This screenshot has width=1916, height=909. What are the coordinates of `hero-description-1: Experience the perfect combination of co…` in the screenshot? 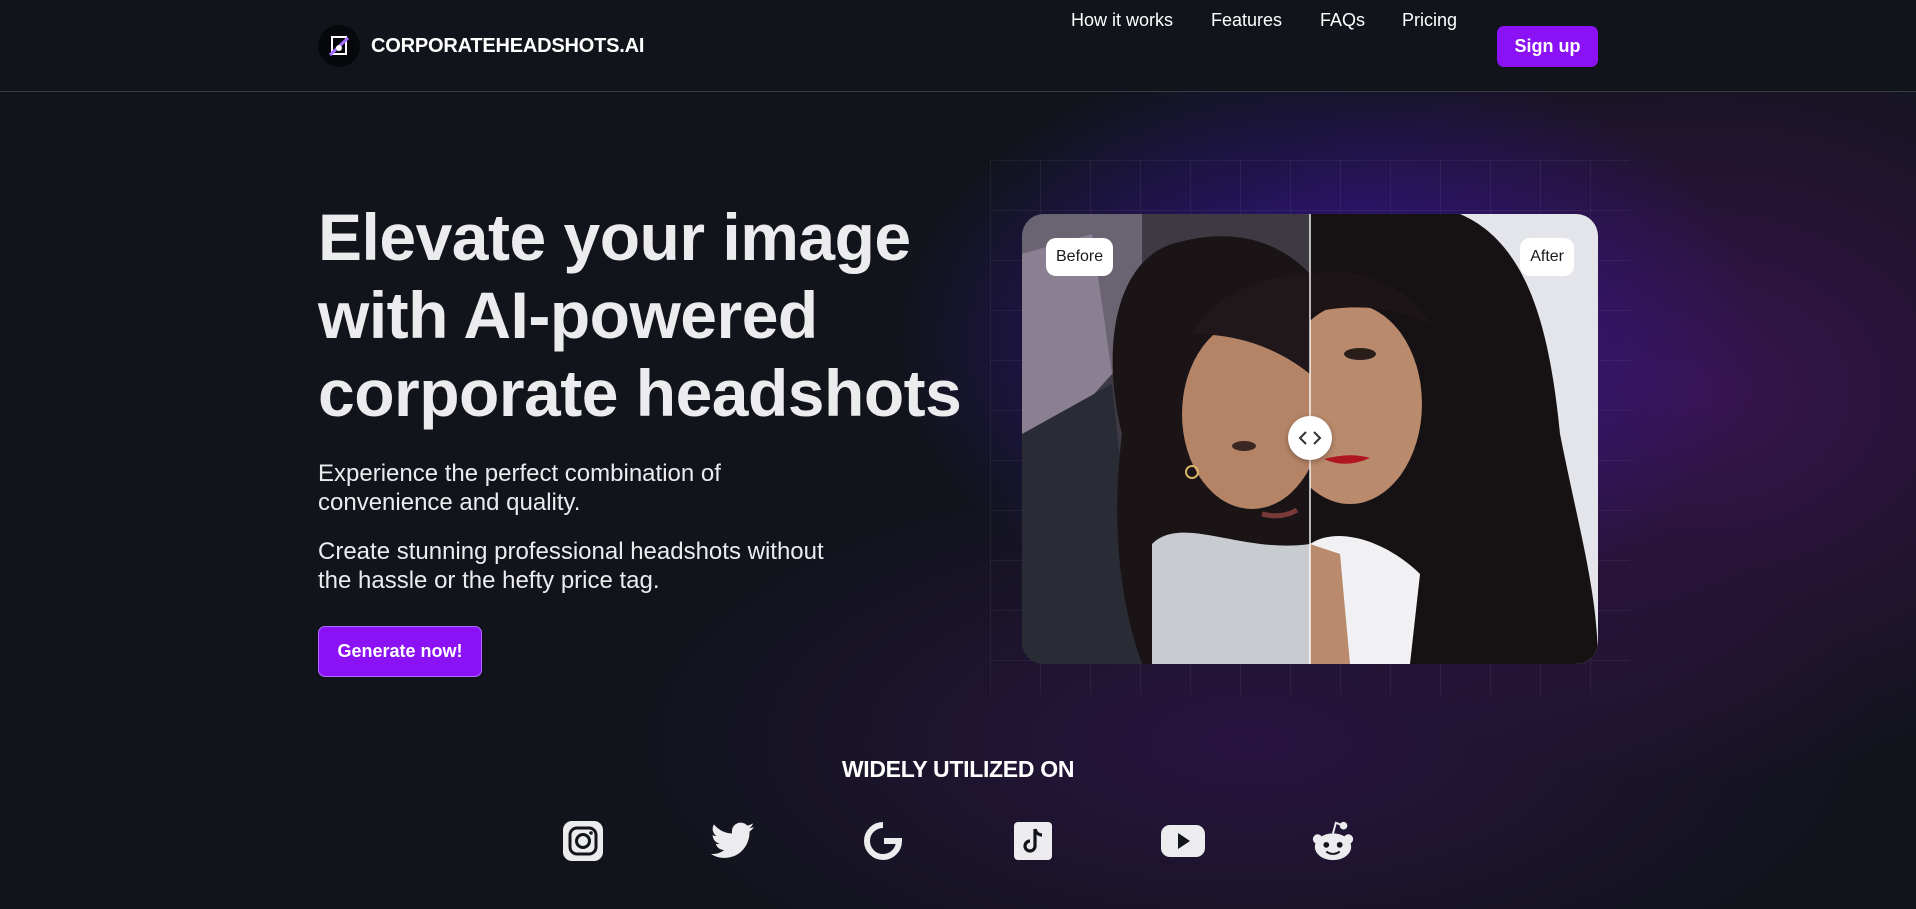 It's located at (598, 488).